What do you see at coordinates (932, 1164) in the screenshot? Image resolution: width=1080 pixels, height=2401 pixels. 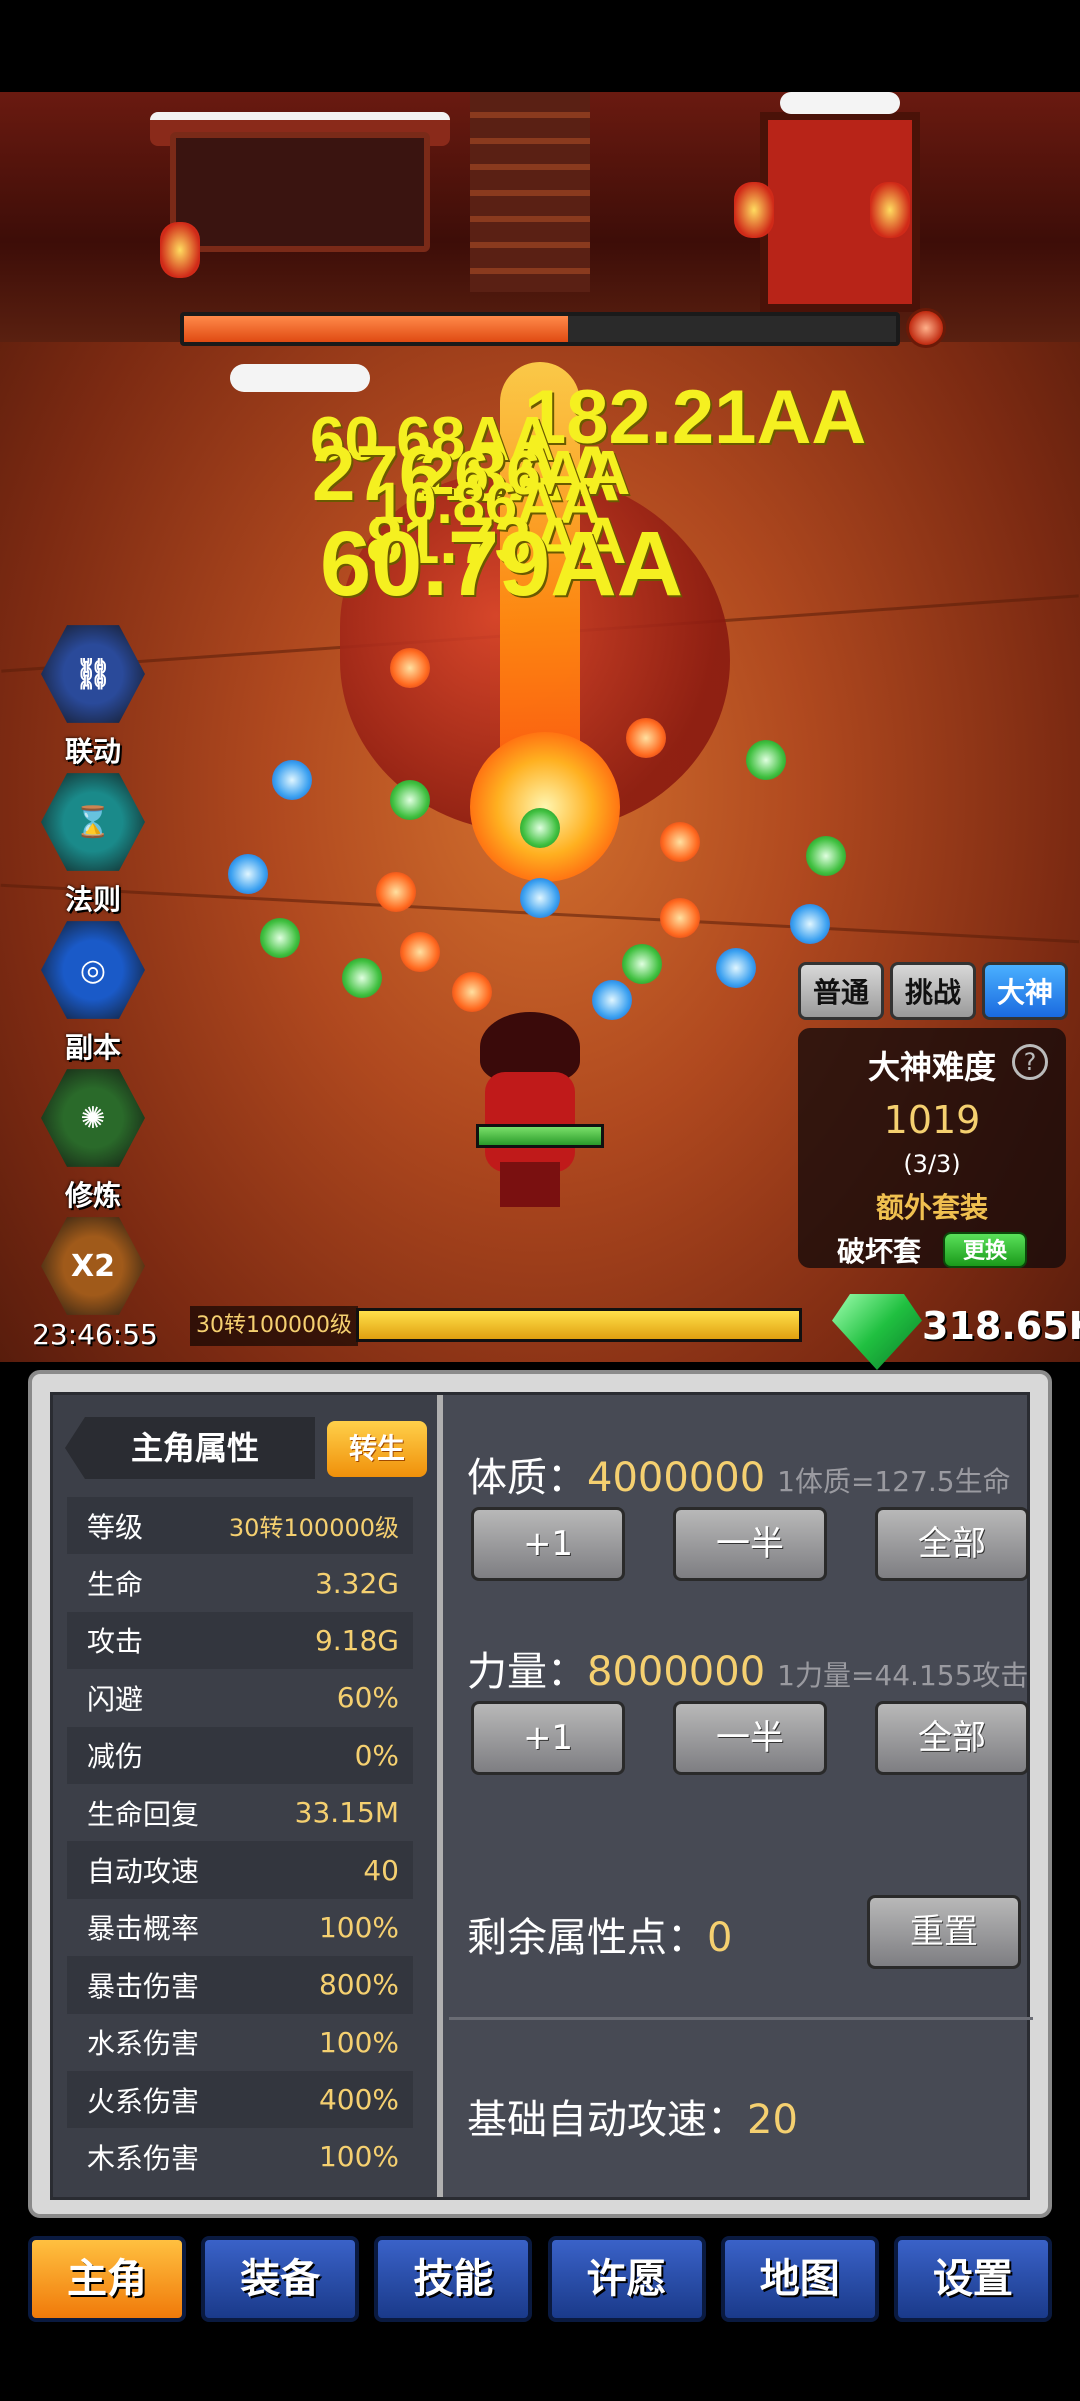 I see `difficulty-count: (3/3)` at bounding box center [932, 1164].